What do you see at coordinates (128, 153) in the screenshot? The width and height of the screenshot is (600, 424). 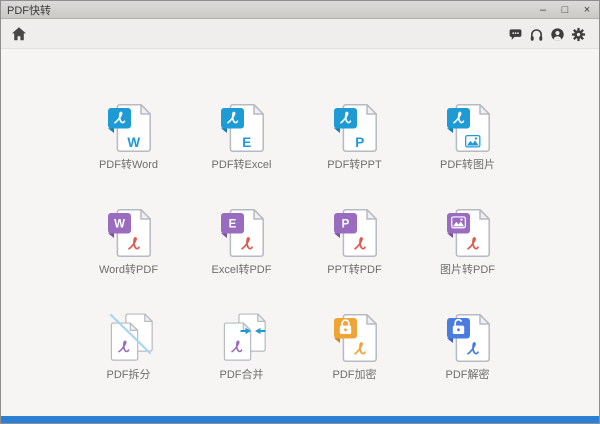 I see `grid-item-pdf-to-word: W PDF转Word` at bounding box center [128, 153].